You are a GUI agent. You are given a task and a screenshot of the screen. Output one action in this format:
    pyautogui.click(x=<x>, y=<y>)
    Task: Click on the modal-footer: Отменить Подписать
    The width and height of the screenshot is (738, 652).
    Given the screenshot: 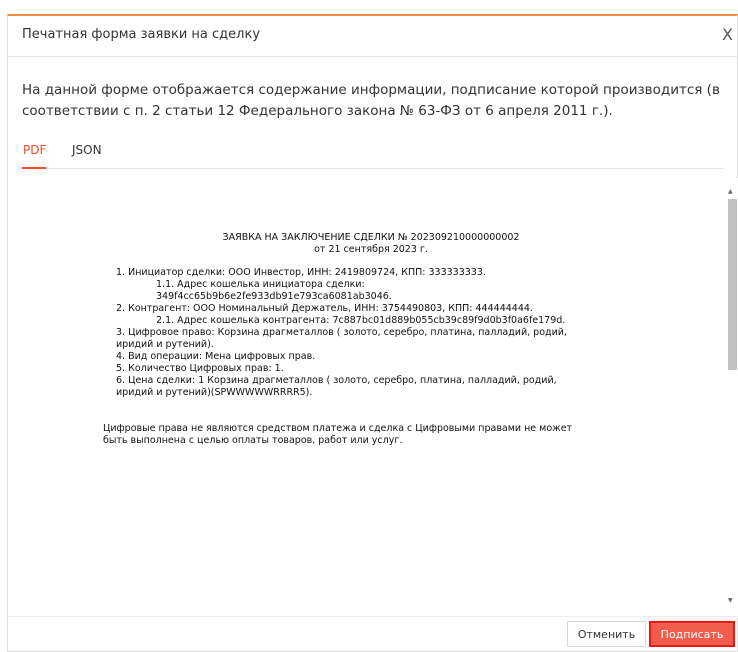 What is the action you would take?
    pyautogui.click(x=372, y=633)
    